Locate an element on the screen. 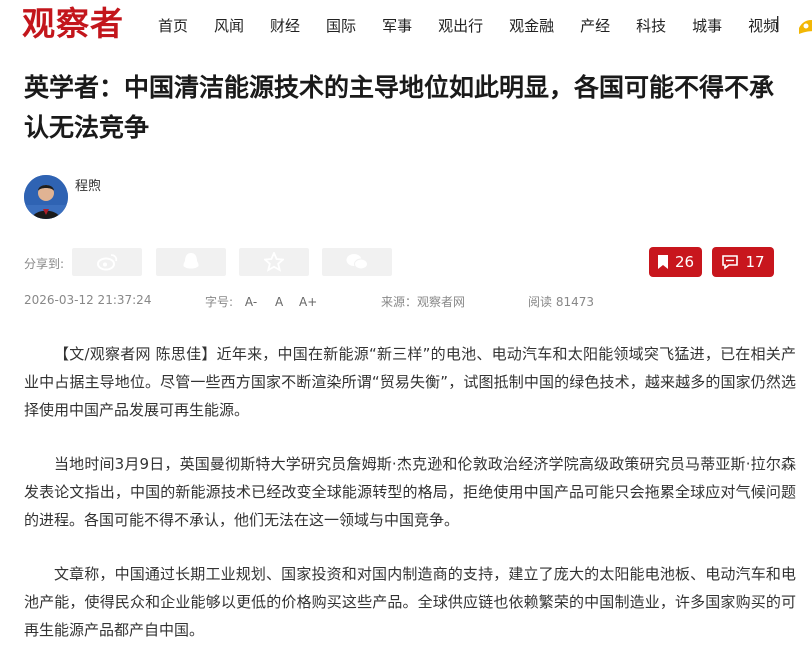 This screenshot has width=812, height=670. avatar-image is located at coordinates (46, 197).